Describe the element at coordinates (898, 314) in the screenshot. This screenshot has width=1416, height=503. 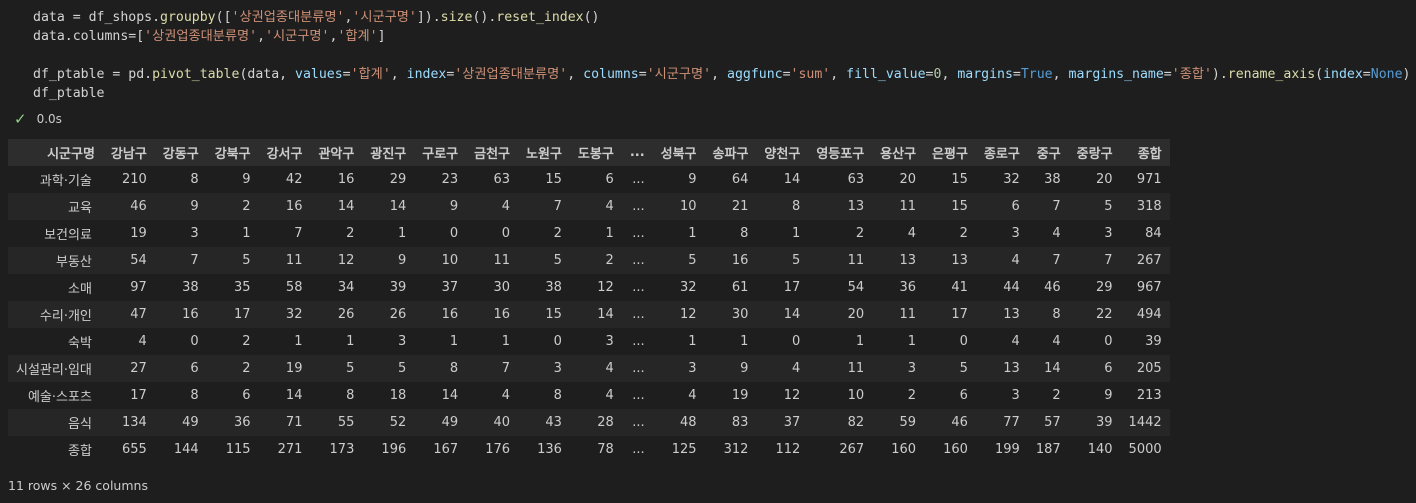
I see `table-cell: 11` at that location.